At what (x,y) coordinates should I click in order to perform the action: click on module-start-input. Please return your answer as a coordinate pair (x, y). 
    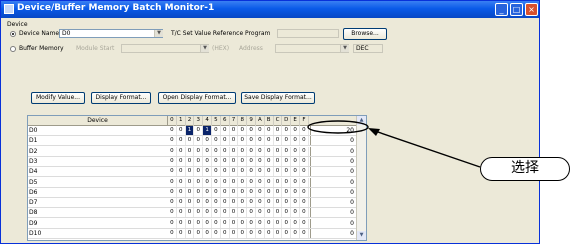
    Looking at the image, I should click on (165, 48).